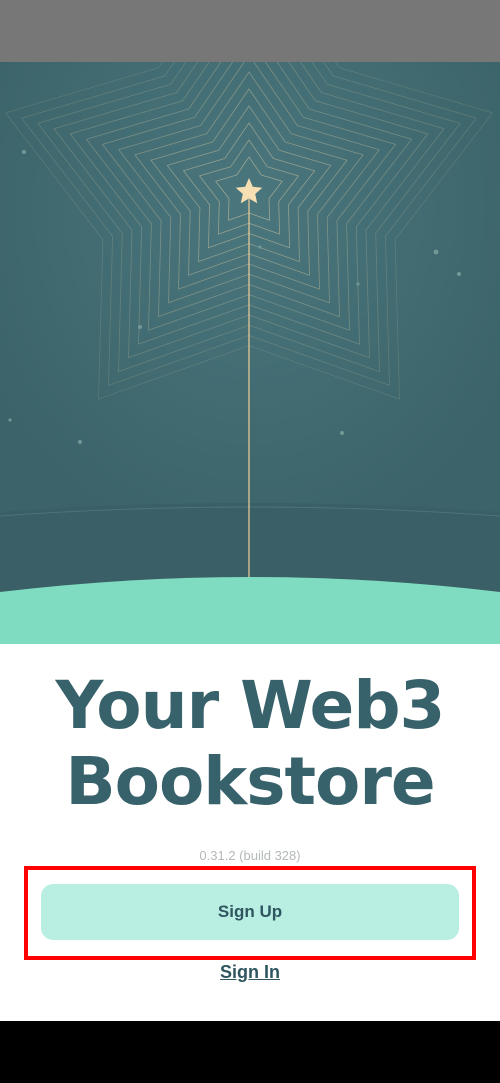 This screenshot has height=1083, width=500. Describe the element at coordinates (250, 972) in the screenshot. I see `sign-in-link: Sign In` at that location.